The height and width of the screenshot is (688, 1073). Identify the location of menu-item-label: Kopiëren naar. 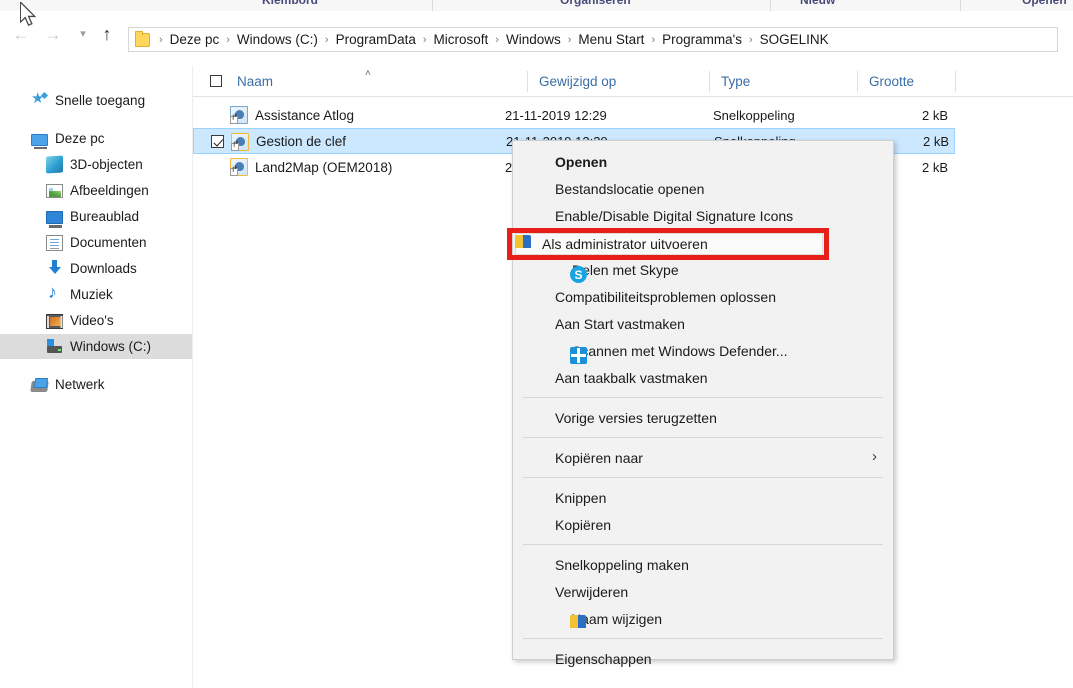
(599, 457).